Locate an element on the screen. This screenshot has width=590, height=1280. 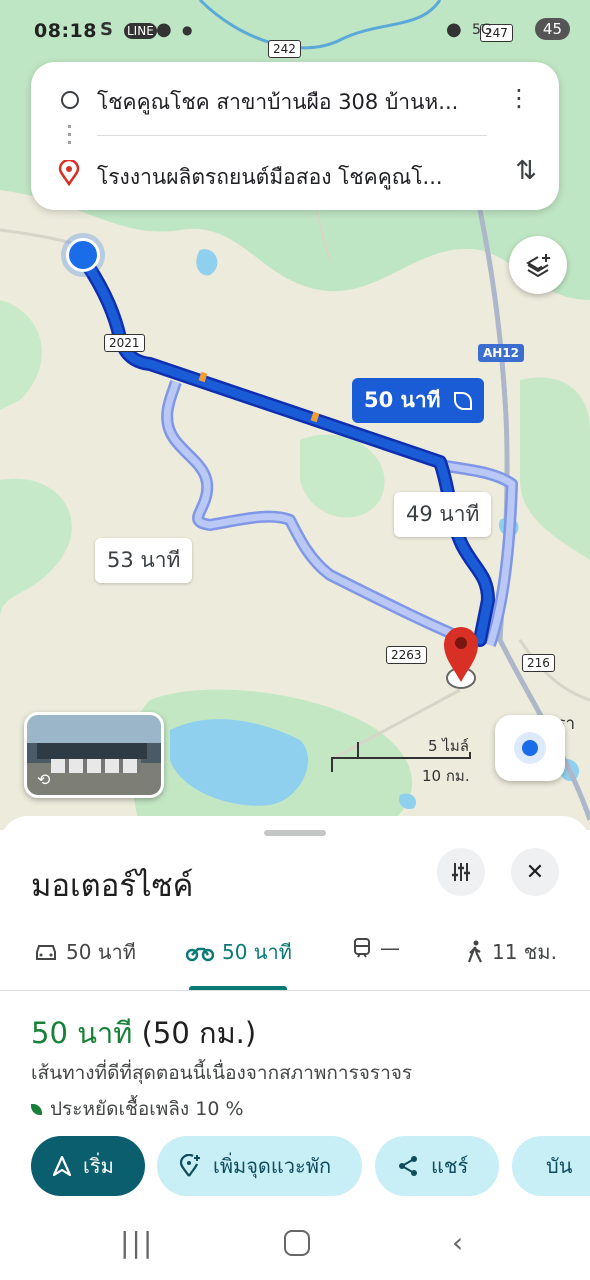
route-summary: 50 นาที (50 กม.) is located at coordinates (143, 1033).